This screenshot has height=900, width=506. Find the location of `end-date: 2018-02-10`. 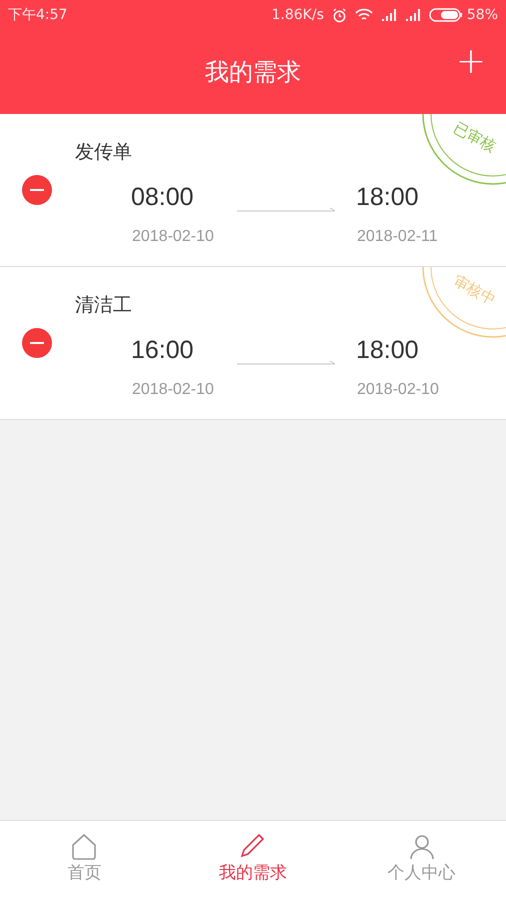

end-date: 2018-02-10 is located at coordinates (398, 390).